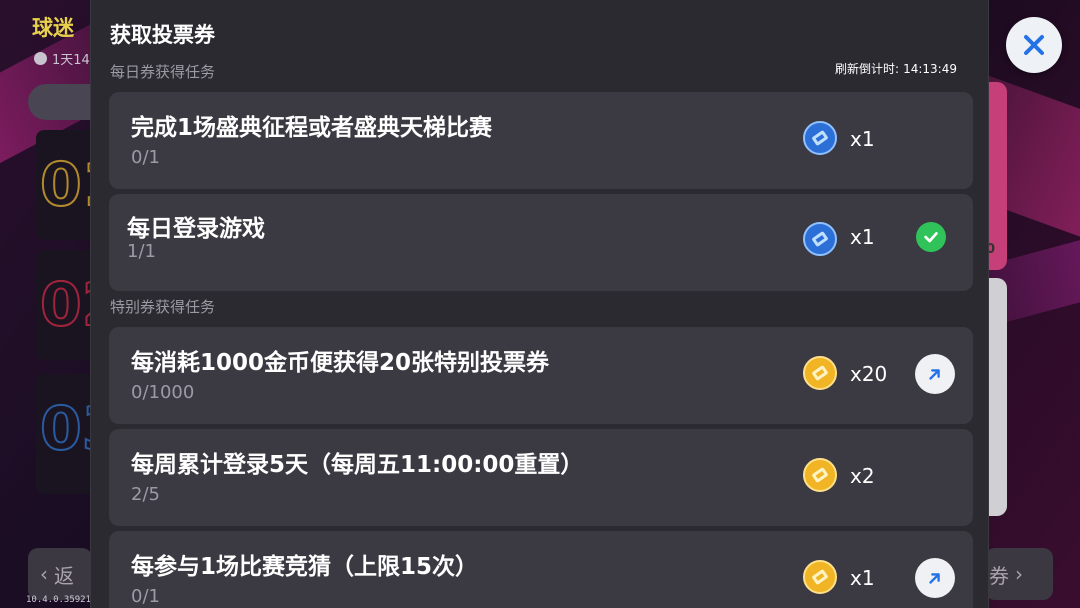 This screenshot has height=608, width=1080. Describe the element at coordinates (40, 58) in the screenshot. I see `clock-icon` at that location.